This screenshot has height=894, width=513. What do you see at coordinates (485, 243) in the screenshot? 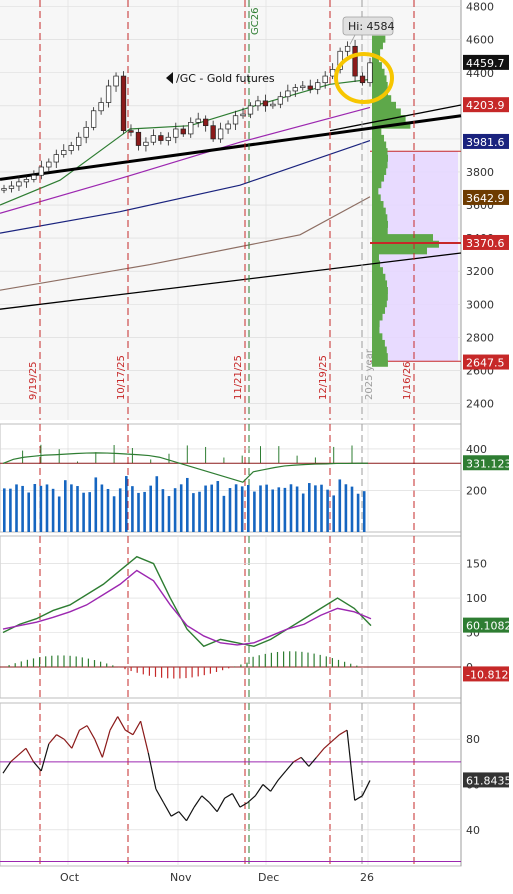
I see `price-badge: 3370.6` at bounding box center [485, 243].